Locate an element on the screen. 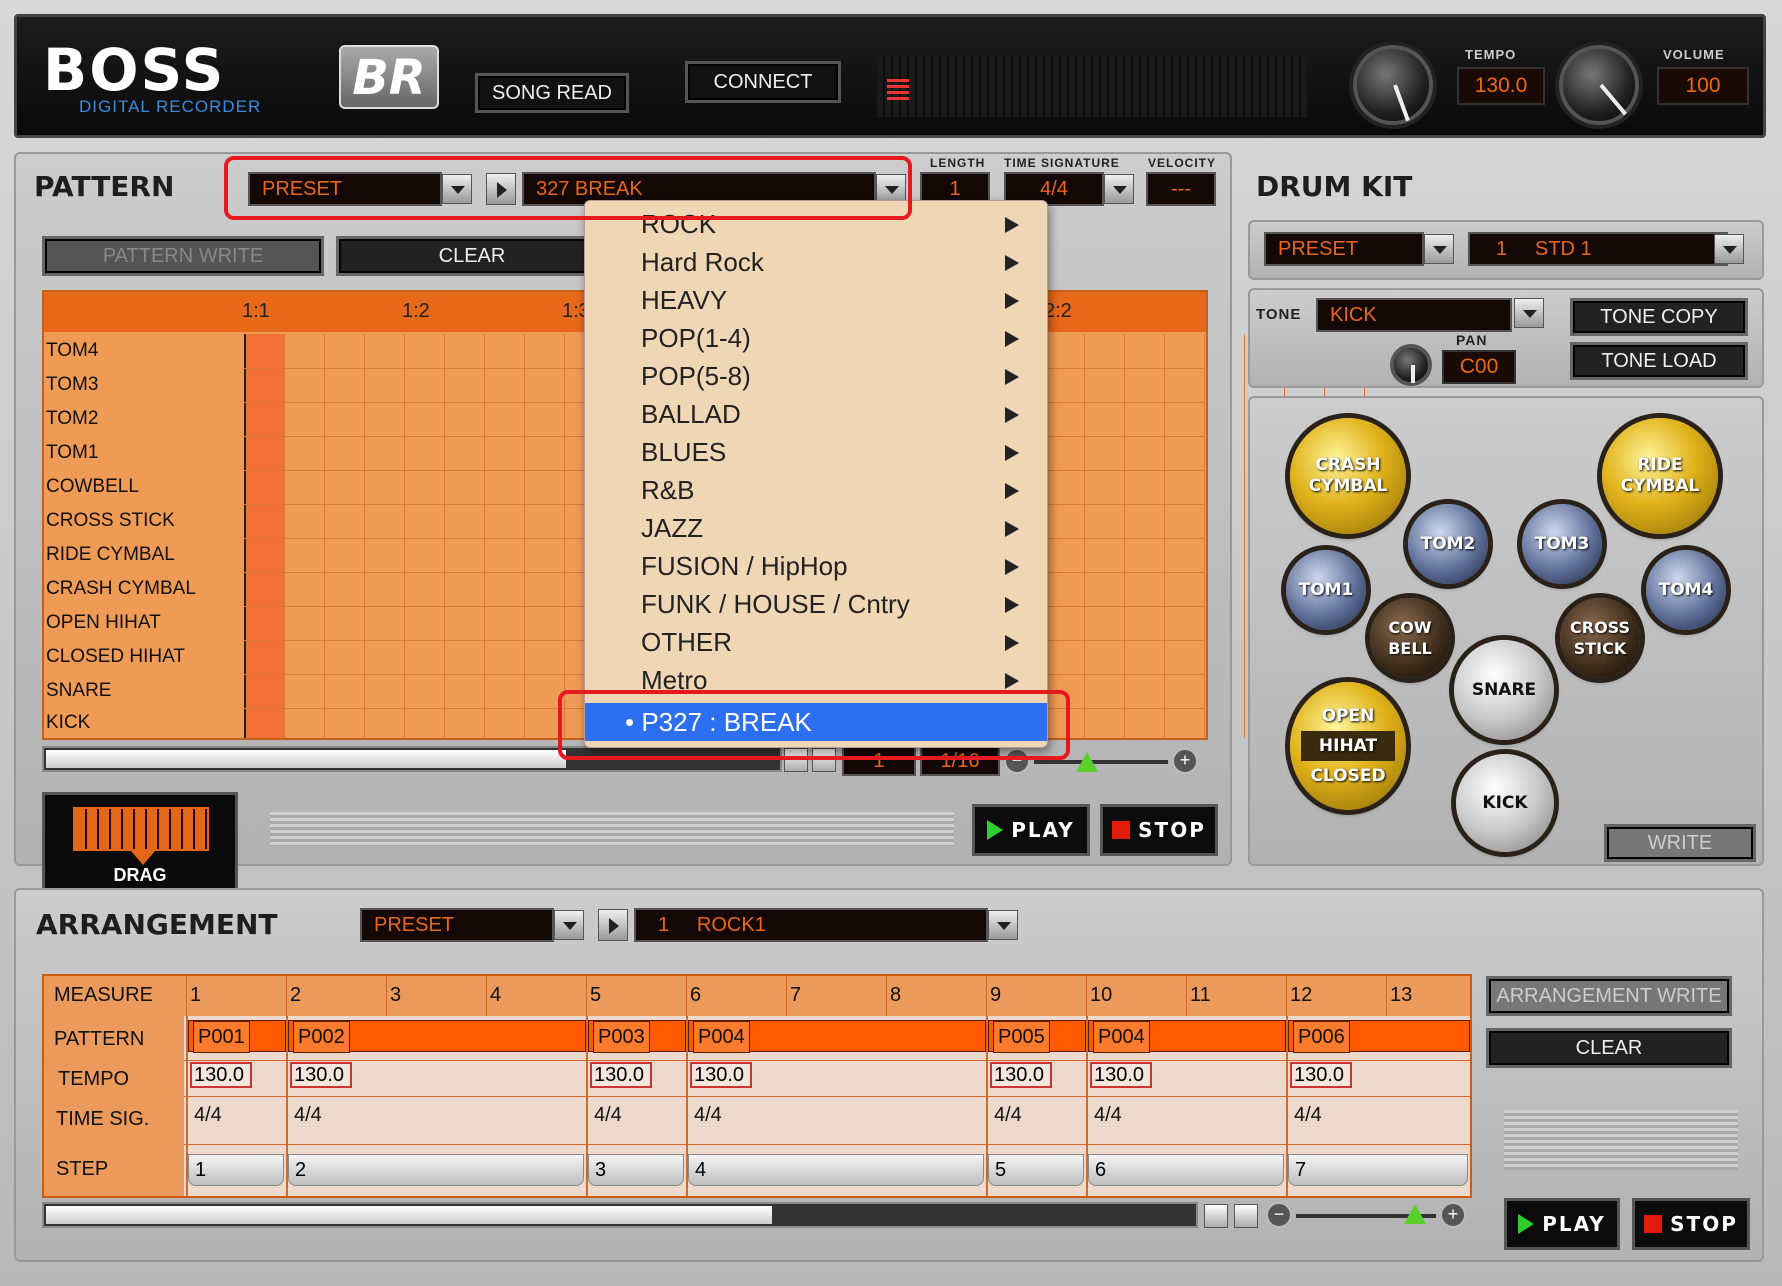 The width and height of the screenshot is (1782, 1286). measure-number: 11 is located at coordinates (1200, 995).